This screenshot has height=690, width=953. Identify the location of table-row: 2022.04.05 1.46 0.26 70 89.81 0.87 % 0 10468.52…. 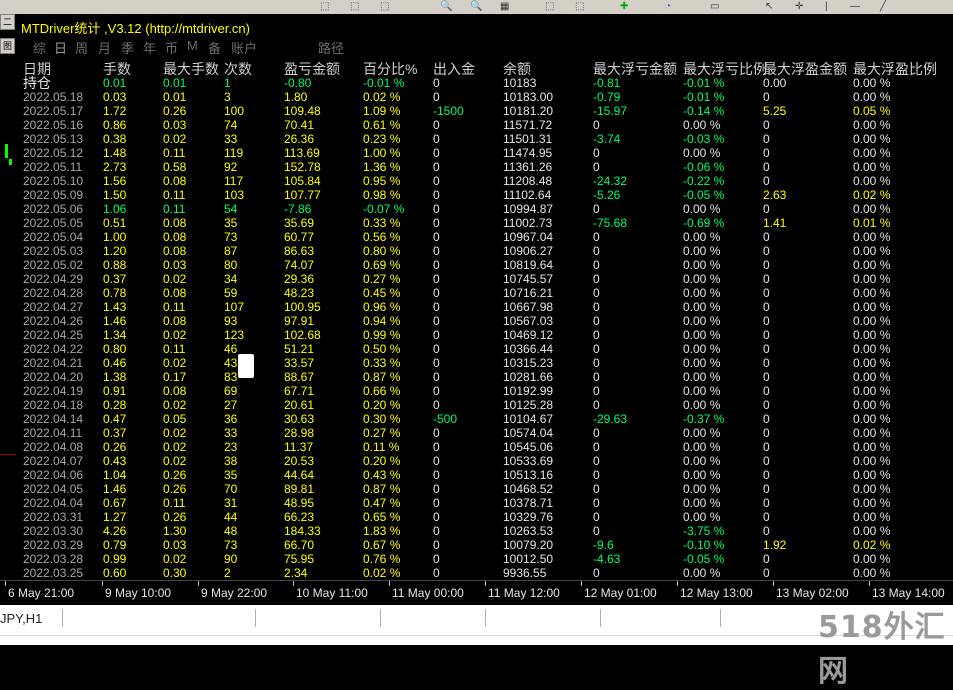
(484, 489).